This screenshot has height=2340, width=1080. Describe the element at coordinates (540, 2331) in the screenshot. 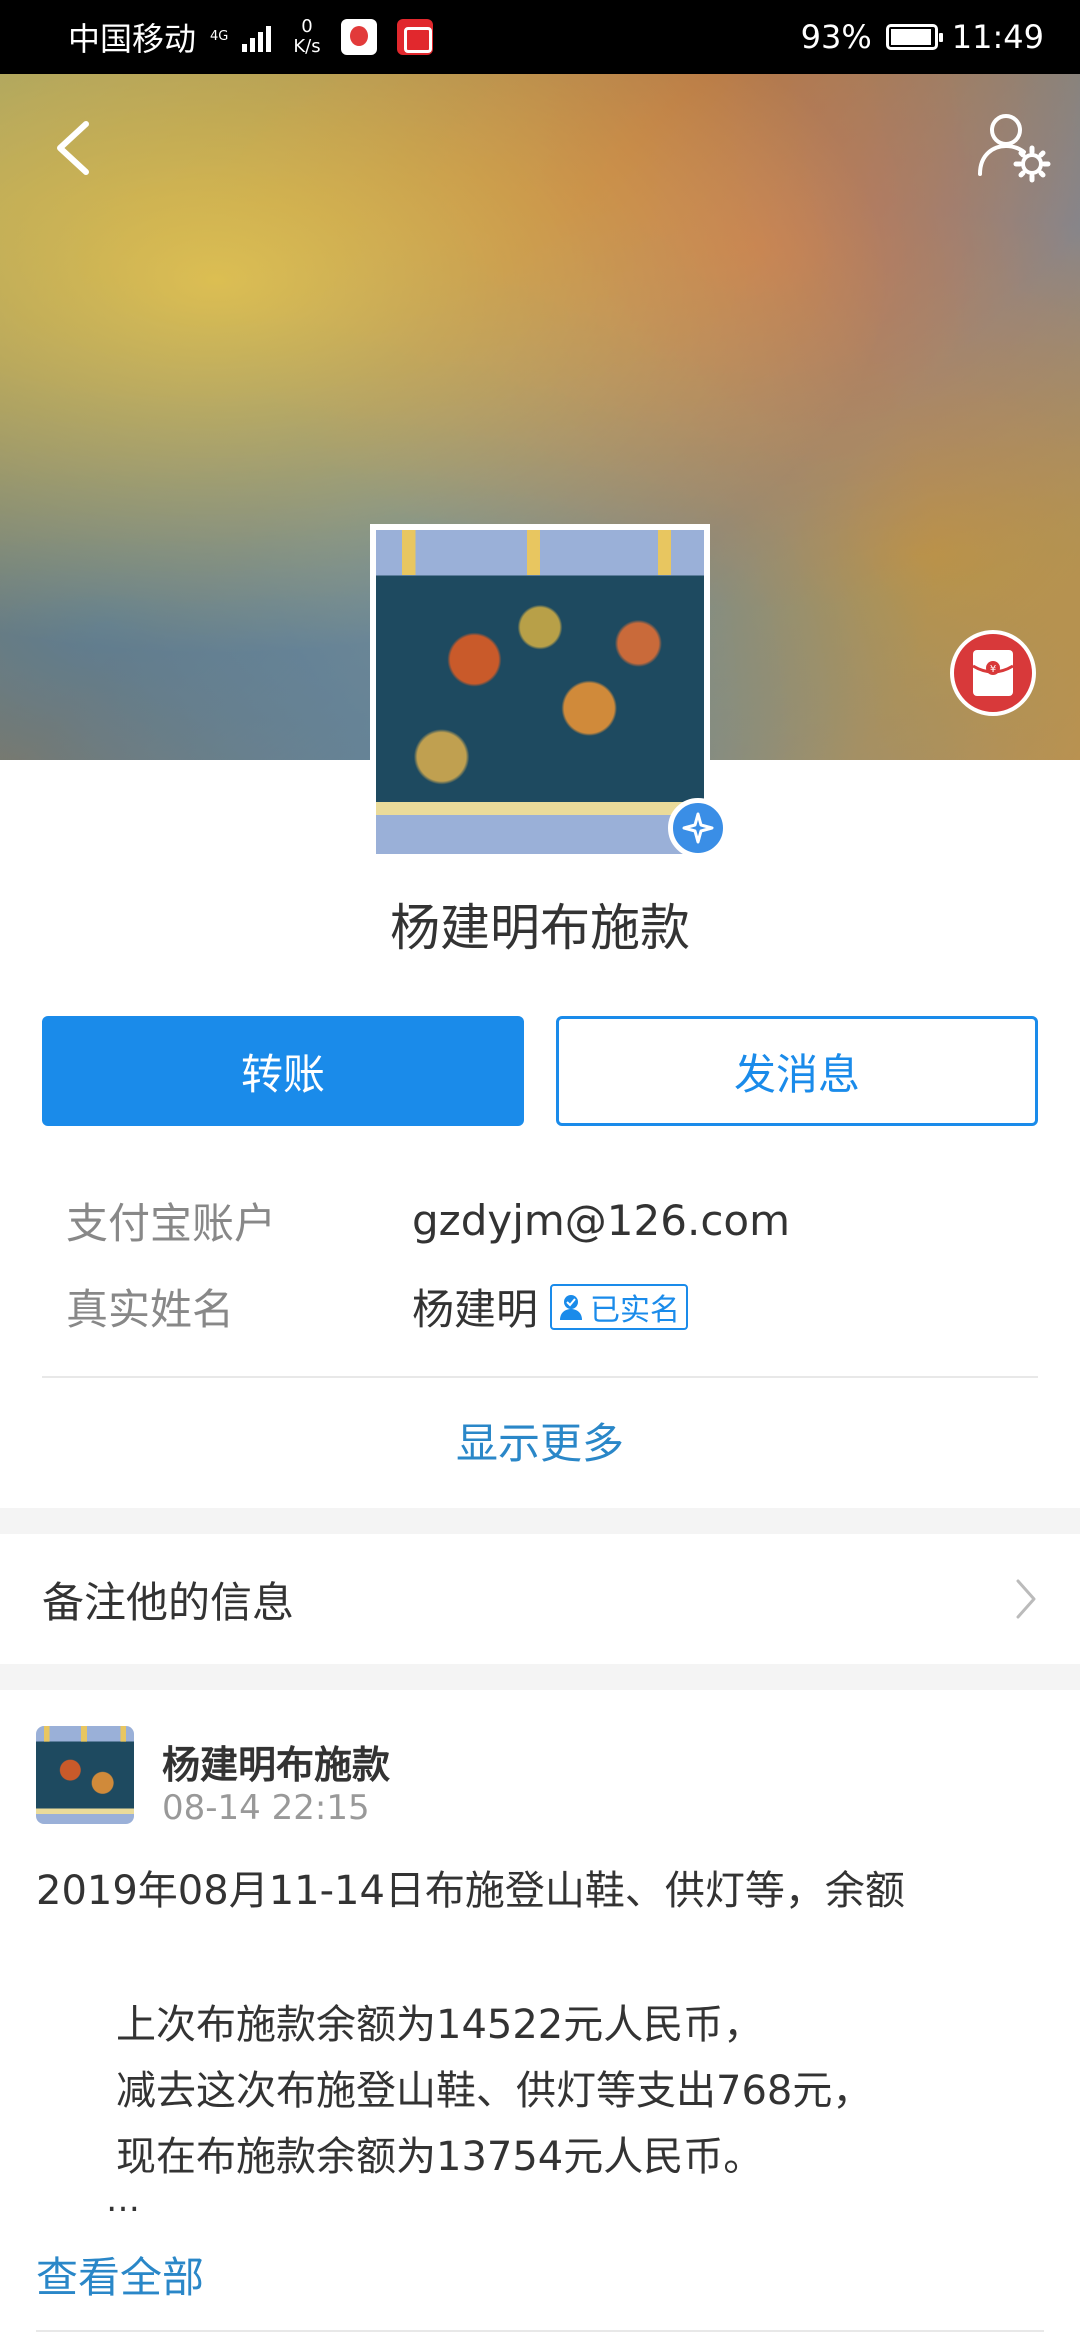

I see `post-divider` at that location.